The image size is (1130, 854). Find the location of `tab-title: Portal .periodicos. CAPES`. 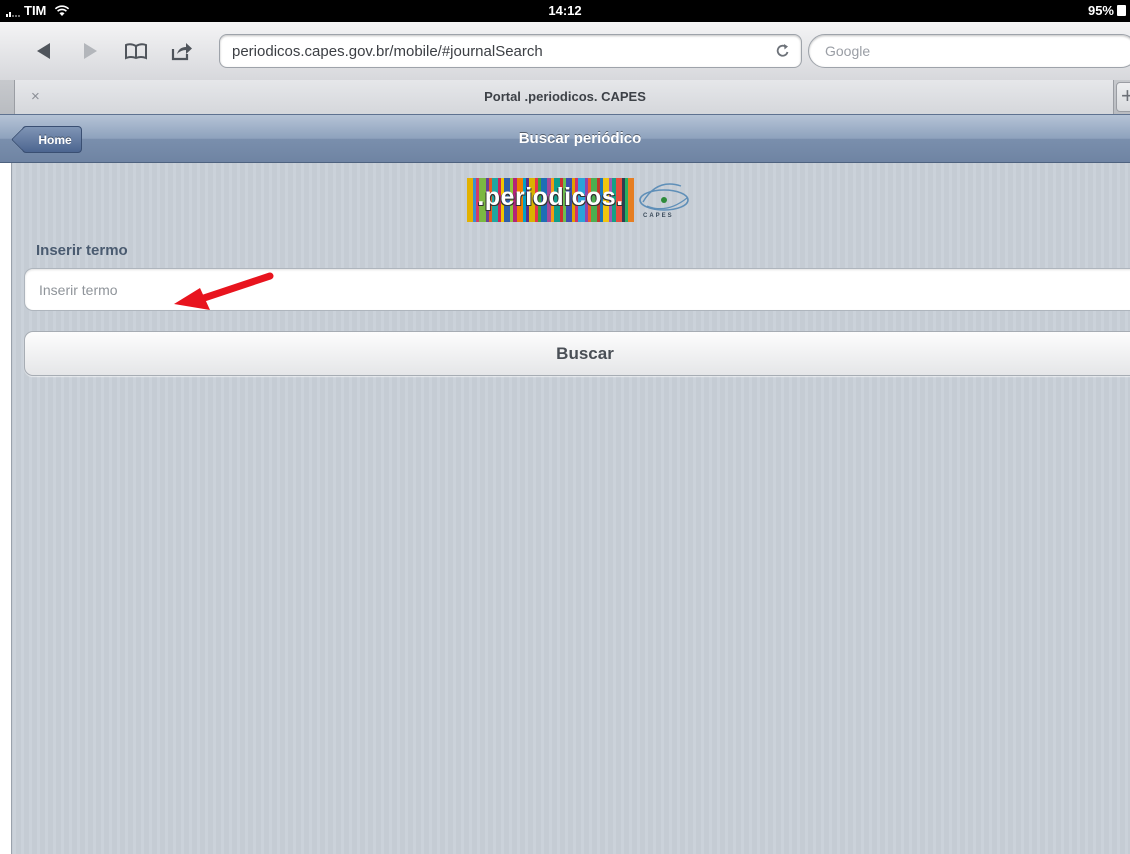

tab-title: Portal .periodicos. CAPES is located at coordinates (565, 96).